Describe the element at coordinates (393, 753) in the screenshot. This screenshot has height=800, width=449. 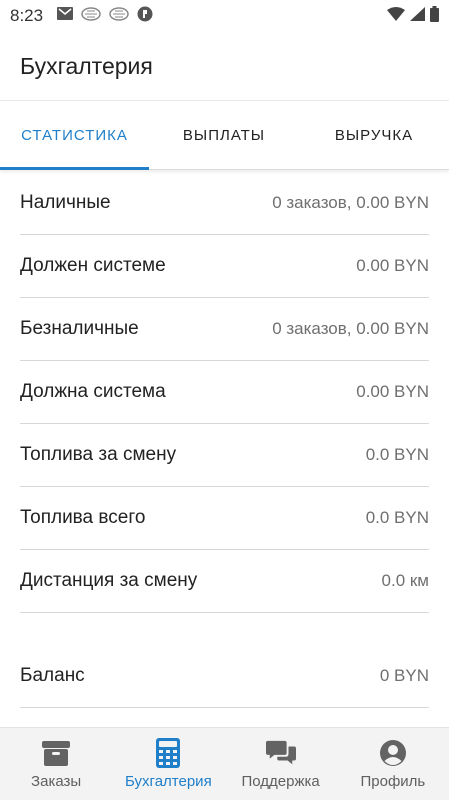
I see `account-icon` at that location.